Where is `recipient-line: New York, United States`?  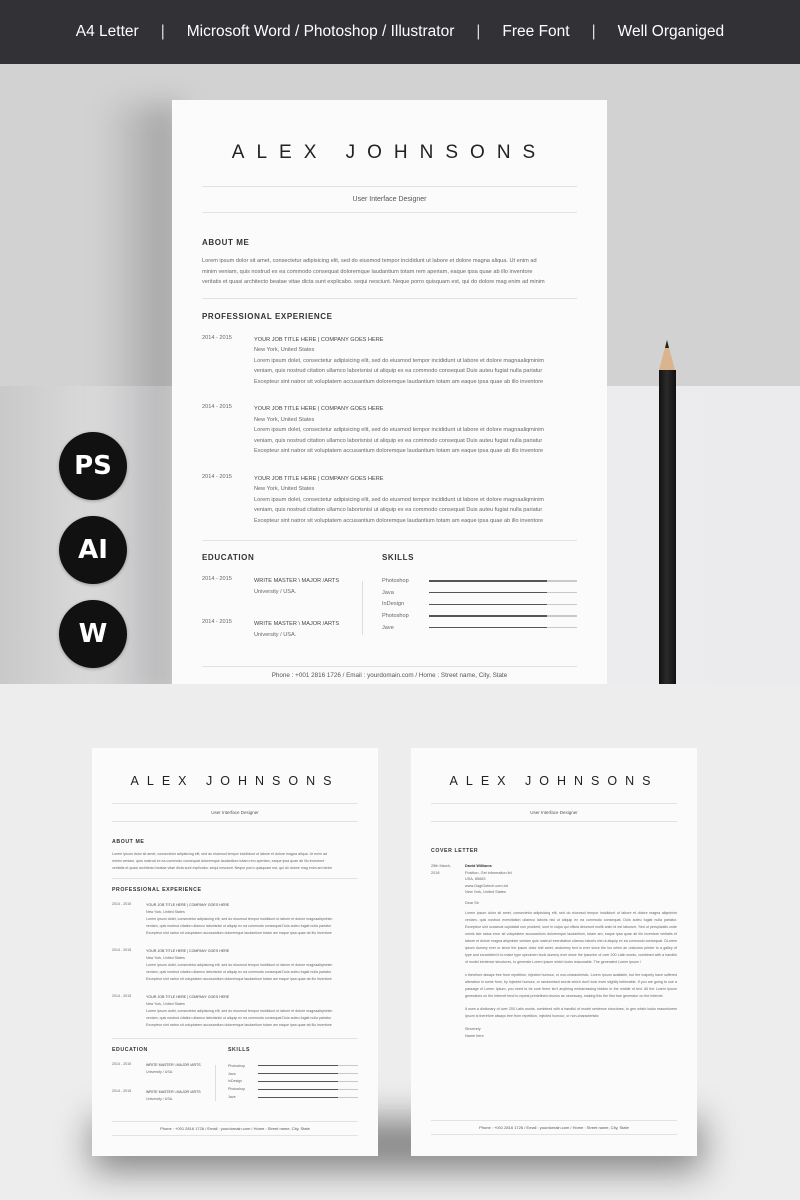 recipient-line: New York, United States is located at coordinates (485, 892).